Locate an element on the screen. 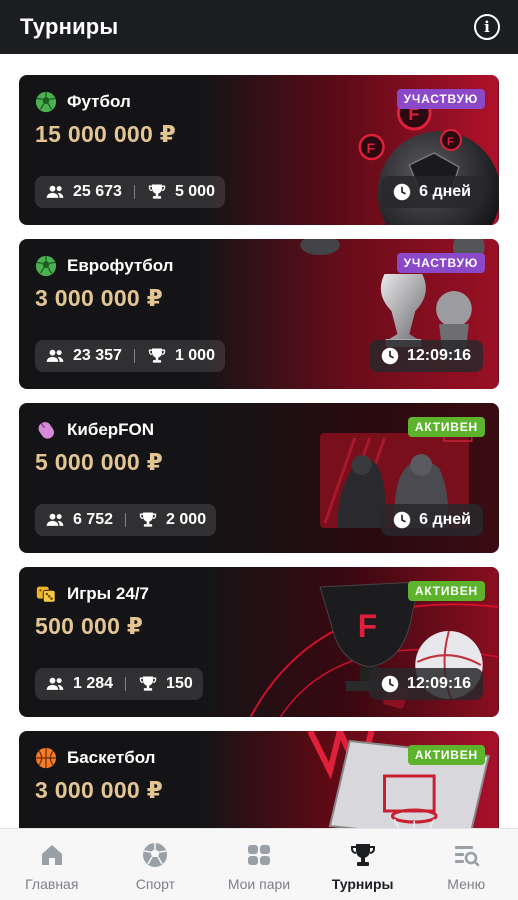 The image size is (518, 900). stats-pill: 1 284 150 is located at coordinates (119, 684).